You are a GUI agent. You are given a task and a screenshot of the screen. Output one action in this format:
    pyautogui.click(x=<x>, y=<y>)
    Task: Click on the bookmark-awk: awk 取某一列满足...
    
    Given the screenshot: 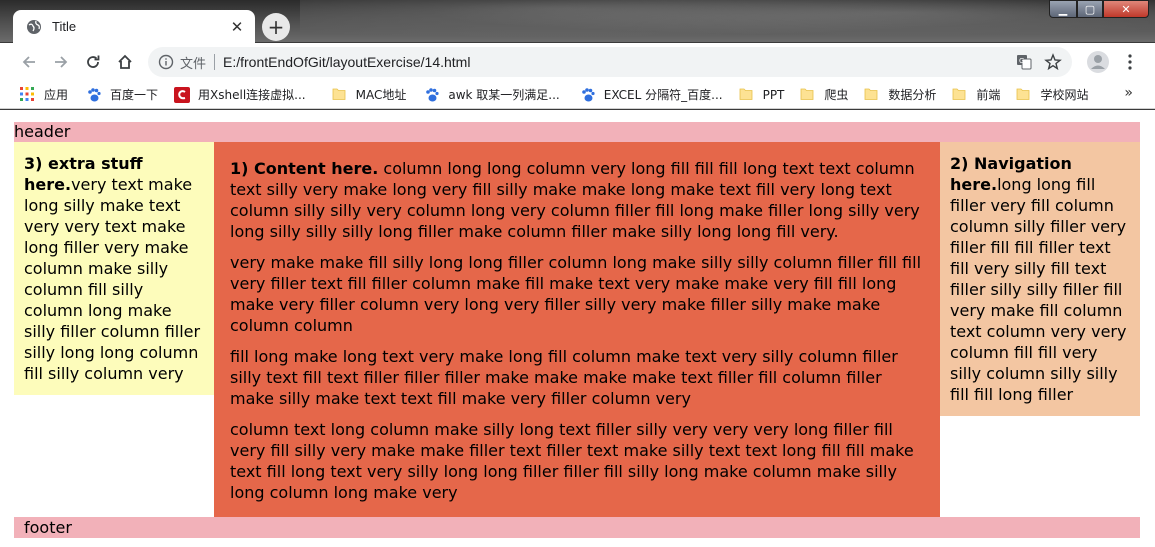 What is the action you would take?
    pyautogui.click(x=492, y=95)
    